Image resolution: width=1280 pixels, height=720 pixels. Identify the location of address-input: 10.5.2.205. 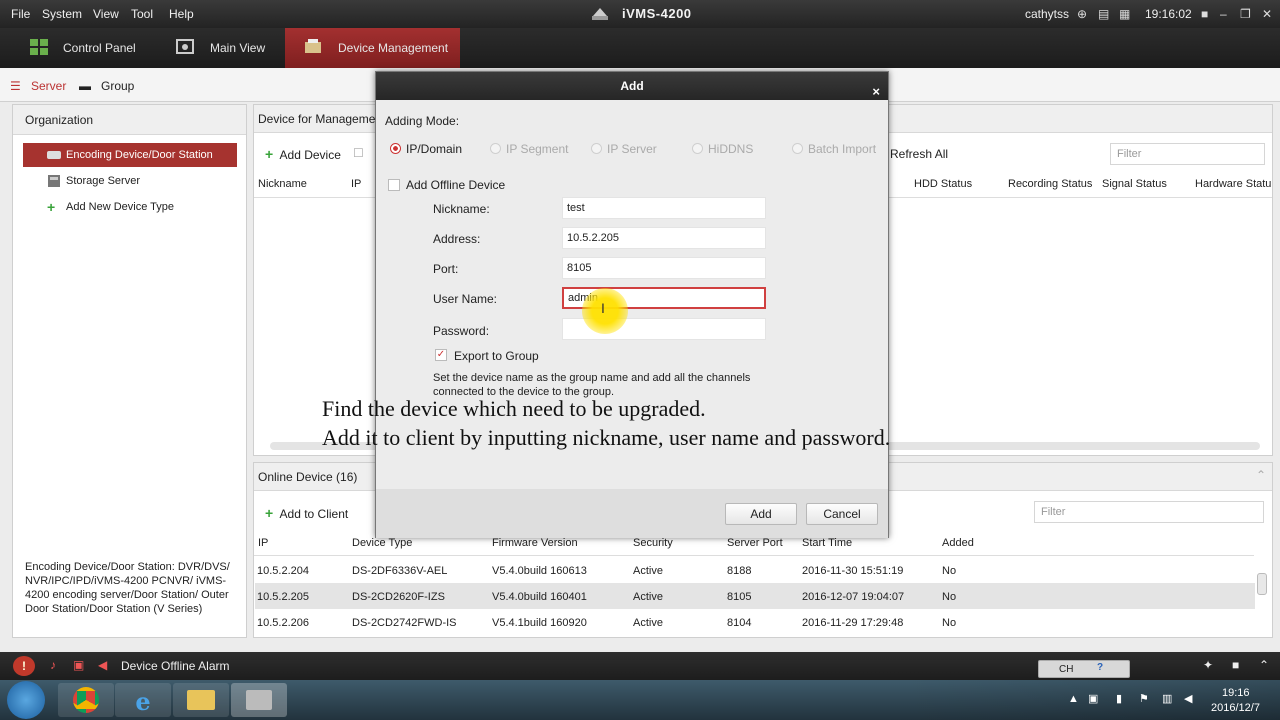
(664, 238).